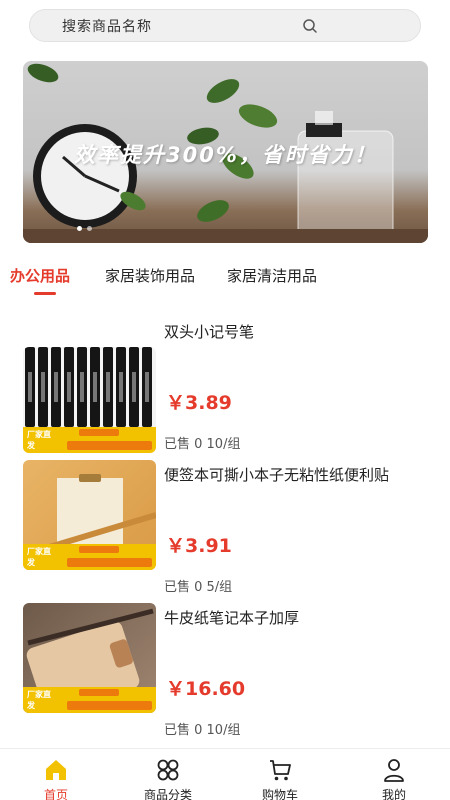 The image size is (450, 800). Describe the element at coordinates (79, 228) in the screenshot. I see `pagination-dot-active` at that location.